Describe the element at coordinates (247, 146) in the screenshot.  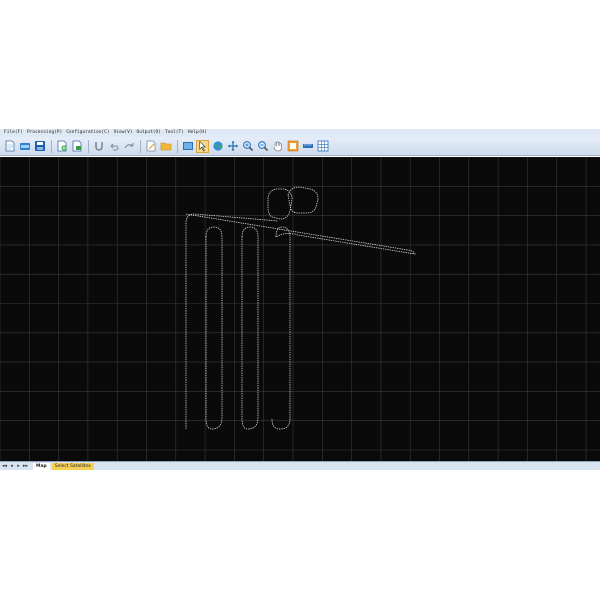
I see `zoom-in-icon` at that location.